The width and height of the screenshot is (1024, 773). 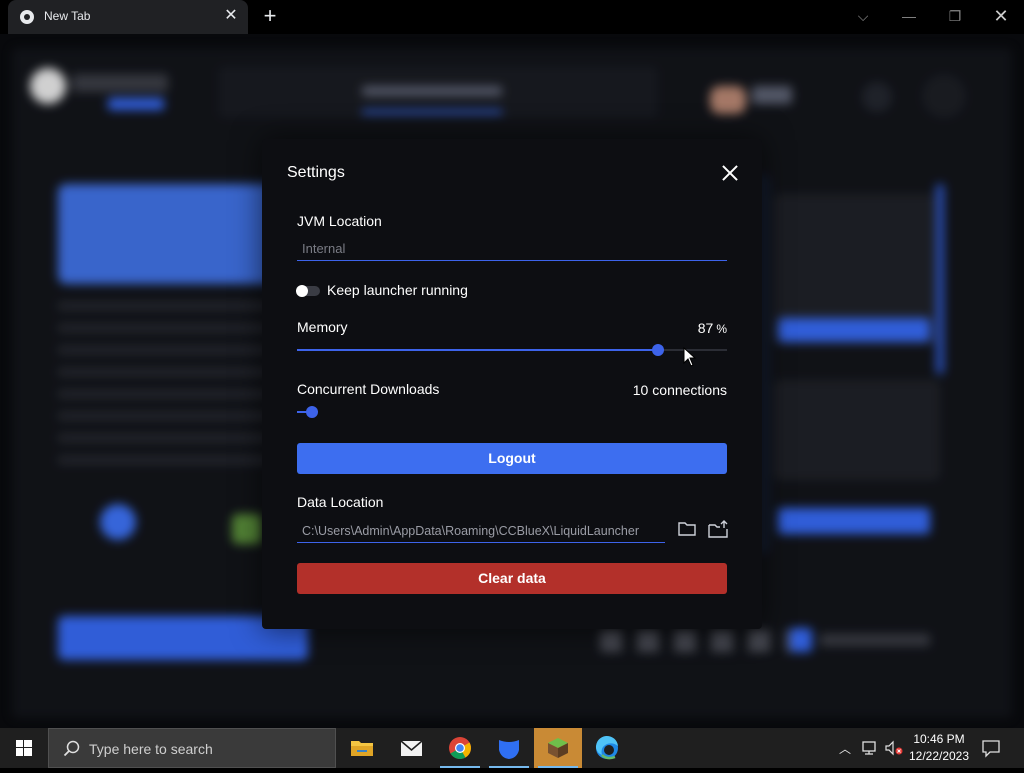 I want to click on tab-title: New Tab, so click(x=67, y=16).